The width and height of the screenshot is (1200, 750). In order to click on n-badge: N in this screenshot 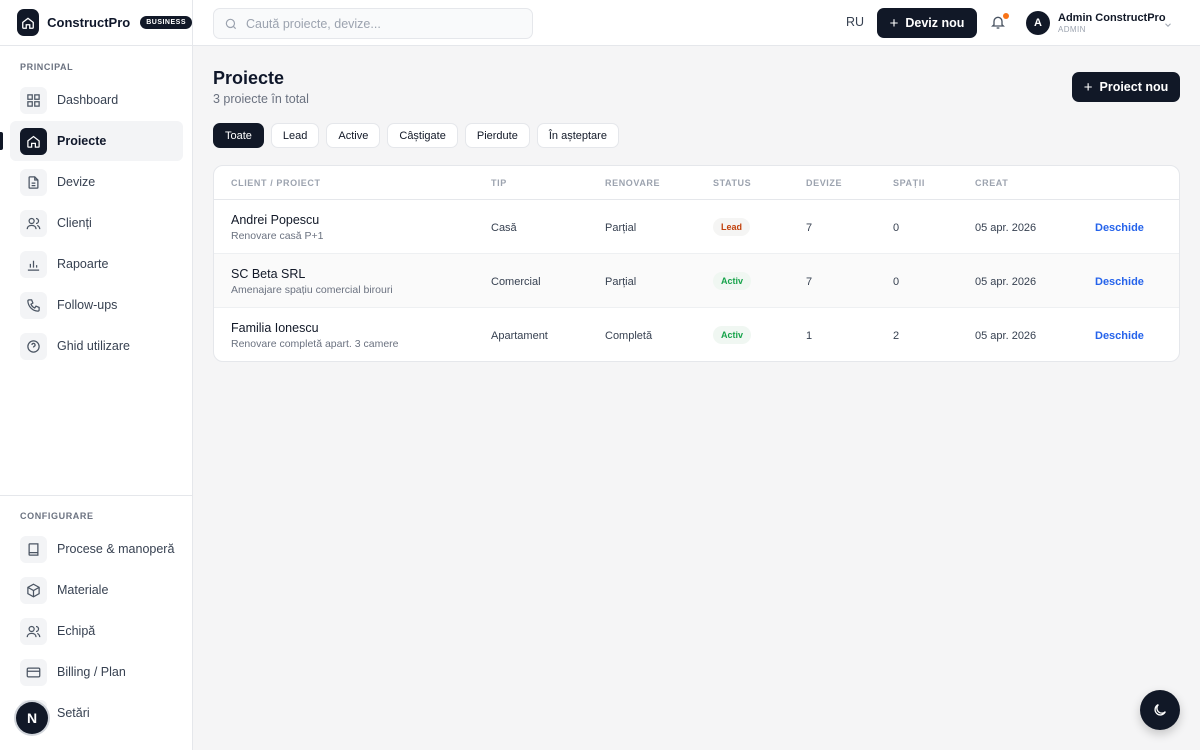, I will do `click(32, 718)`.